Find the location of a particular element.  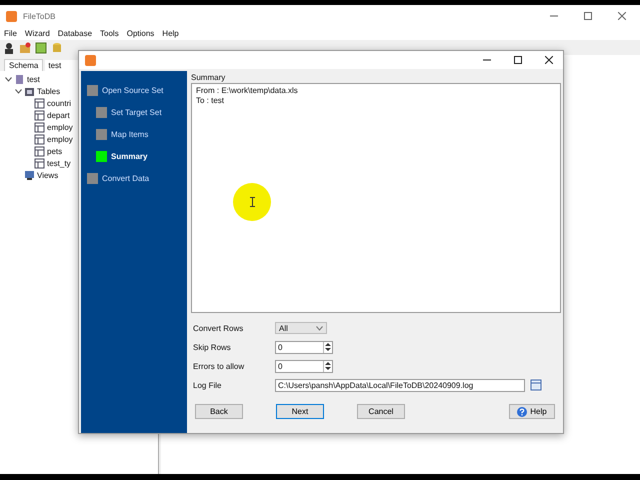

caret-icon is located at coordinates (319, 328).